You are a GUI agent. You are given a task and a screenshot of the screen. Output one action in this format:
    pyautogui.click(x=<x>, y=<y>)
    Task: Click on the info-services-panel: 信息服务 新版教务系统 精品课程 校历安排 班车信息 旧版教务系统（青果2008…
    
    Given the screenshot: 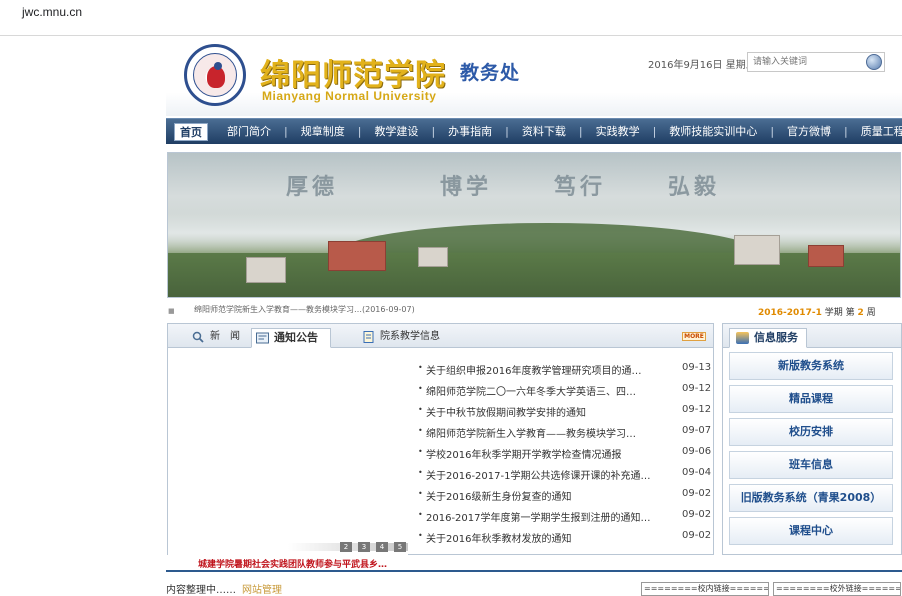 What is the action you would take?
    pyautogui.click(x=812, y=439)
    